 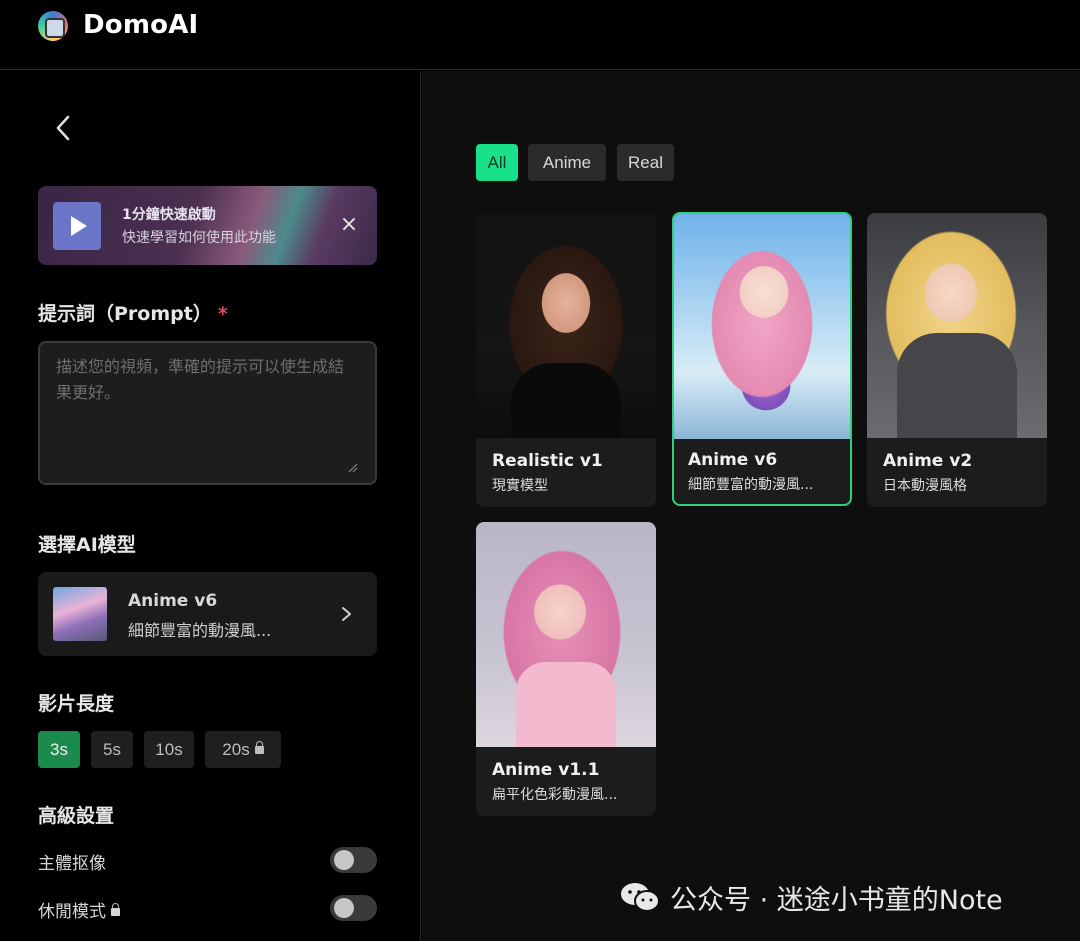 What do you see at coordinates (520, 486) in the screenshot?
I see `model-card-desc: 現實模型` at bounding box center [520, 486].